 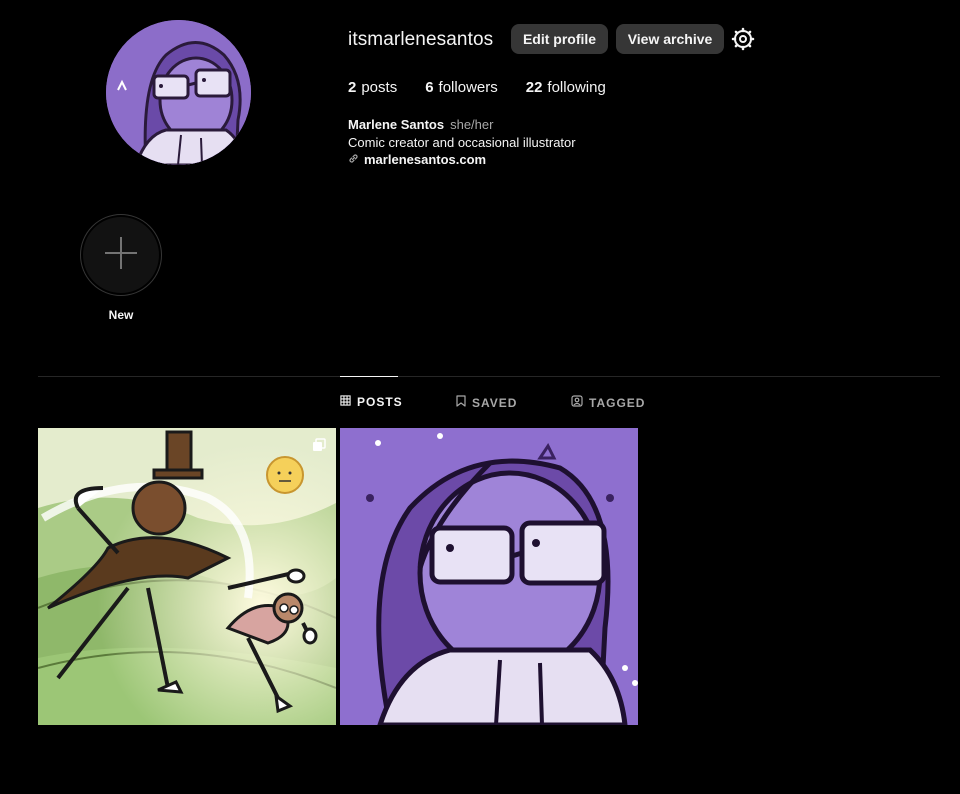 I want to click on tab-posts: POSTS, so click(x=371, y=402).